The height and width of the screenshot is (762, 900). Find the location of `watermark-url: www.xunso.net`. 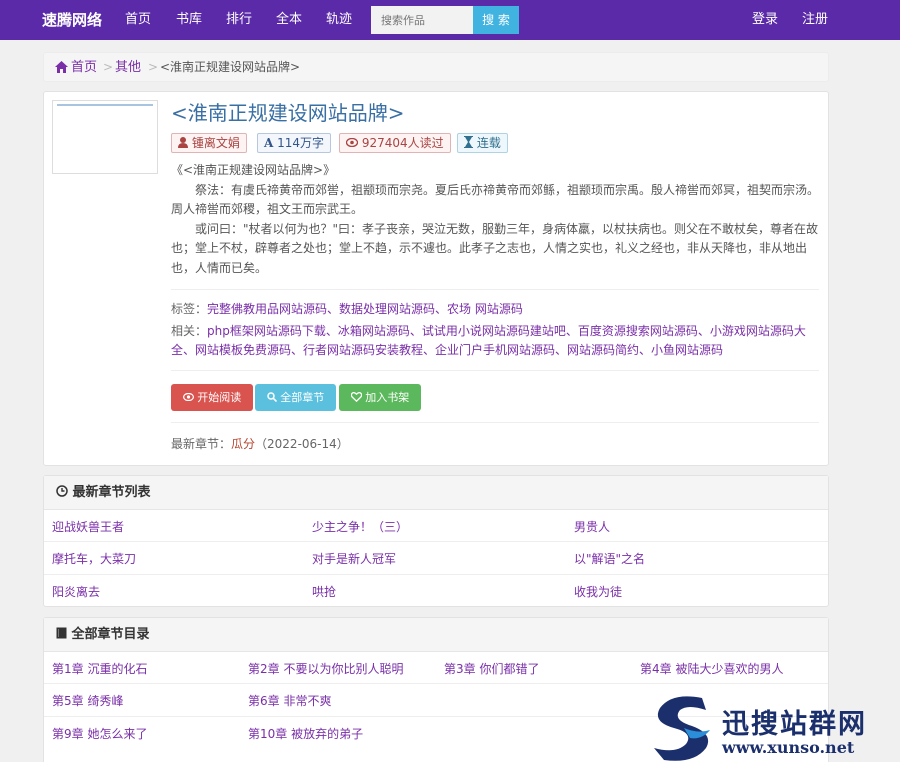

watermark-url: www.xunso.net is located at coordinates (788, 747).